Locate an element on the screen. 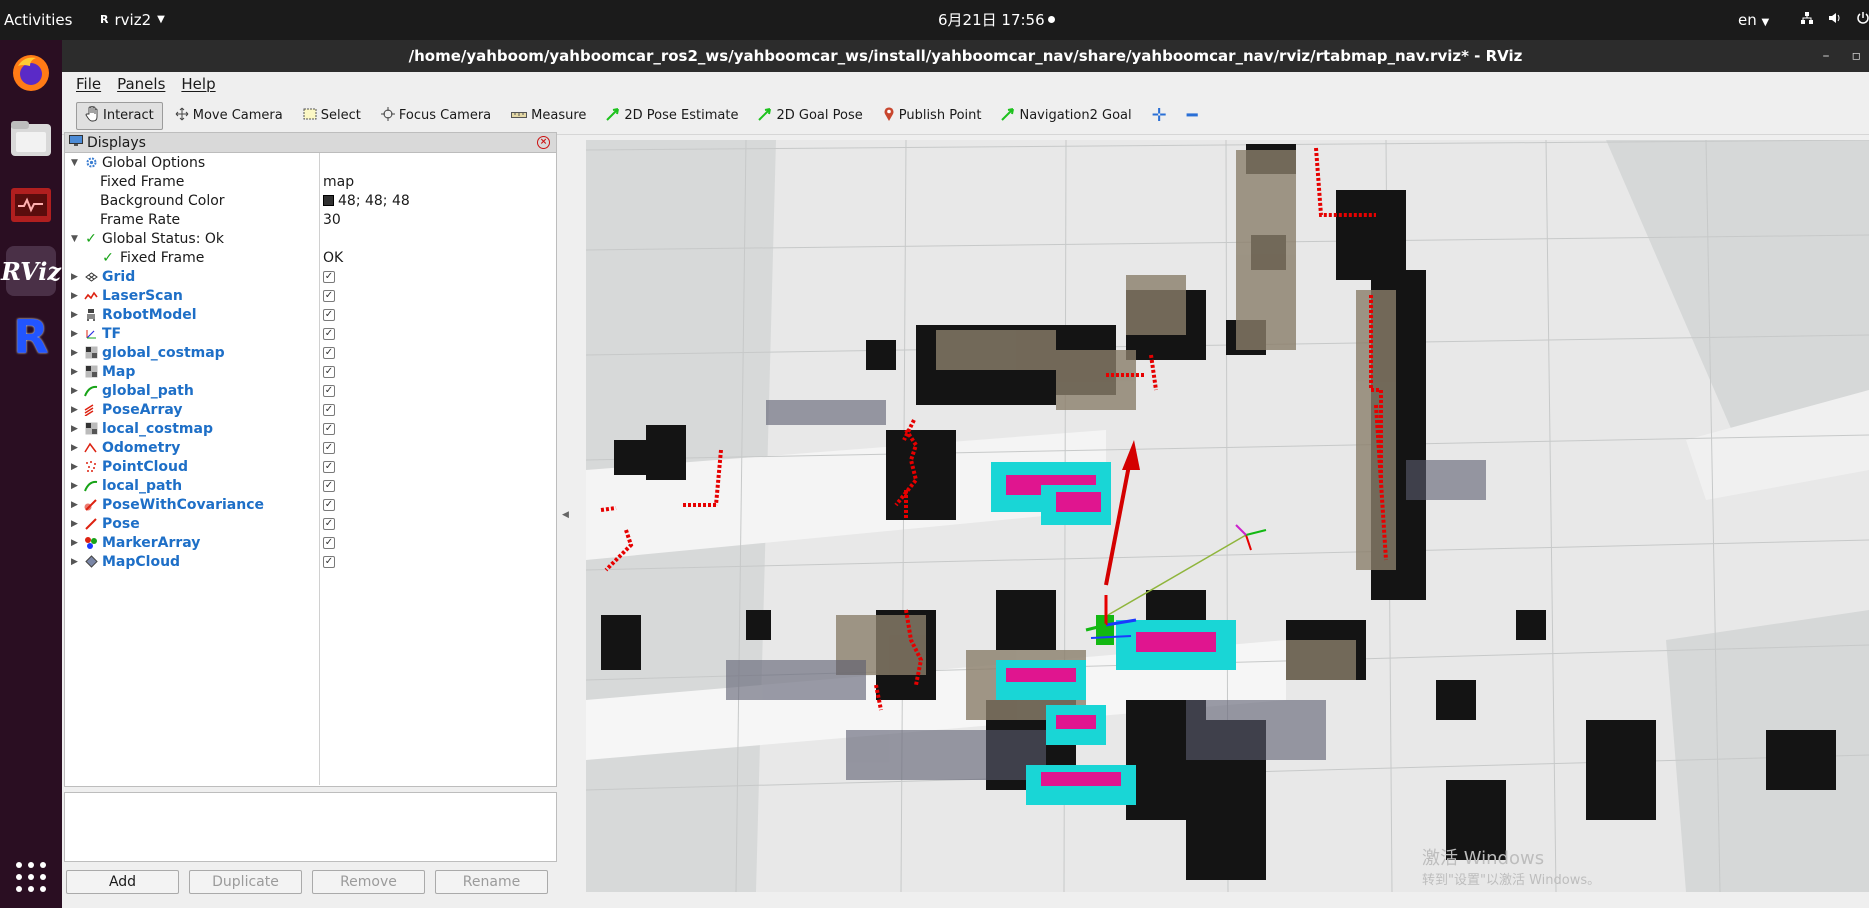 This screenshot has height=908, width=1869. display-item-laserscan: ▶ LaserScan ✓ is located at coordinates (310, 295).